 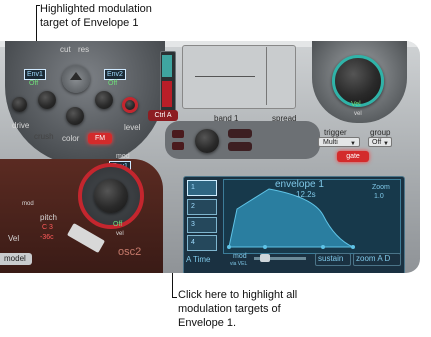 What do you see at coordinates (242, 140) in the screenshot?
I see `band-panel` at bounding box center [242, 140].